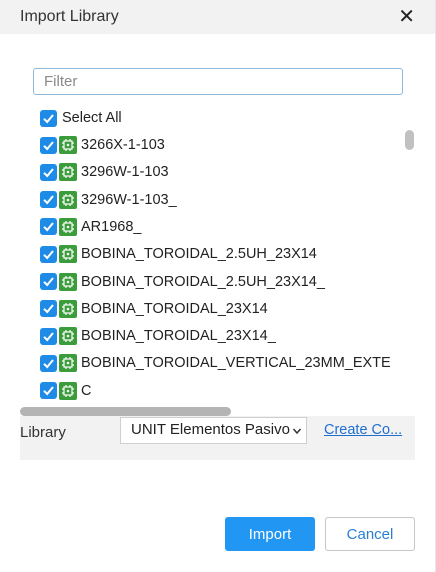 This screenshot has width=436, height=572. Describe the element at coordinates (129, 199) in the screenshot. I see `list-item-label: 3296W-1-103_` at that location.